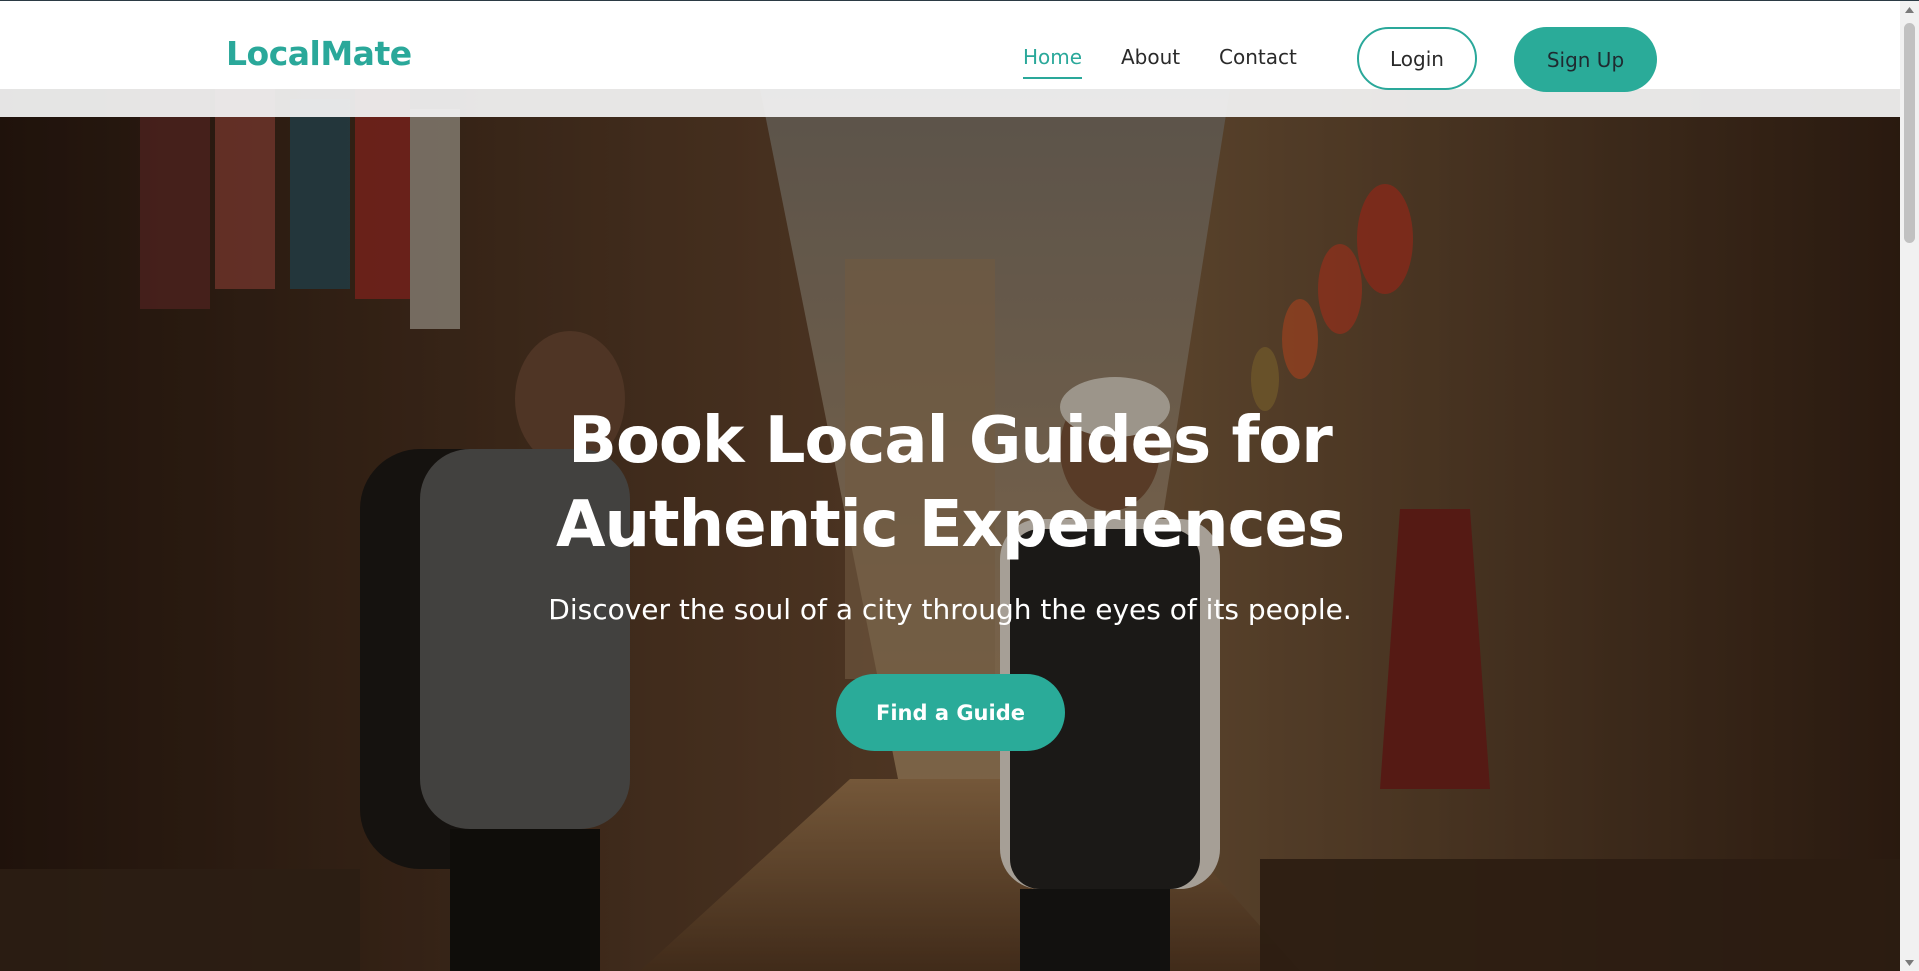  I want to click on brand-logo: LocalMate, so click(319, 53).